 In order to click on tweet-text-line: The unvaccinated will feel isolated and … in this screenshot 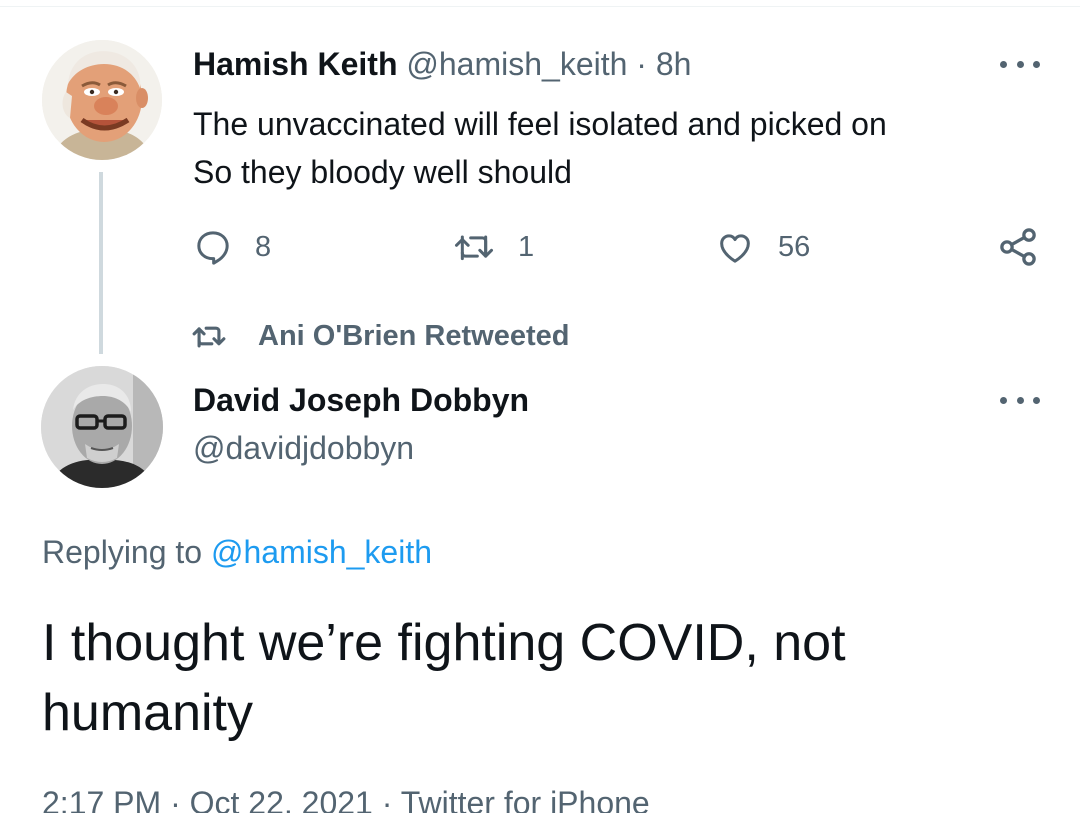, I will do `click(540, 124)`.